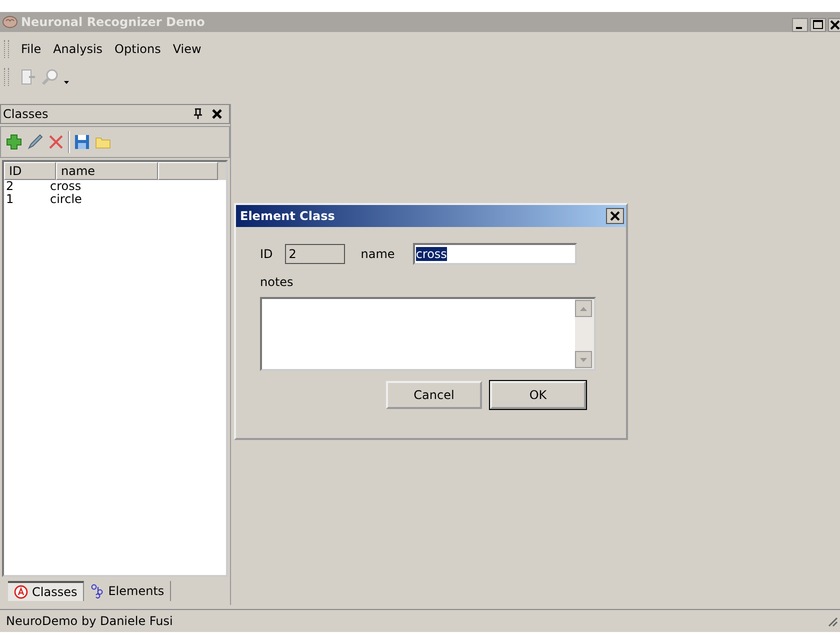  What do you see at coordinates (277, 282) in the screenshot?
I see `field-label: notes` at bounding box center [277, 282].